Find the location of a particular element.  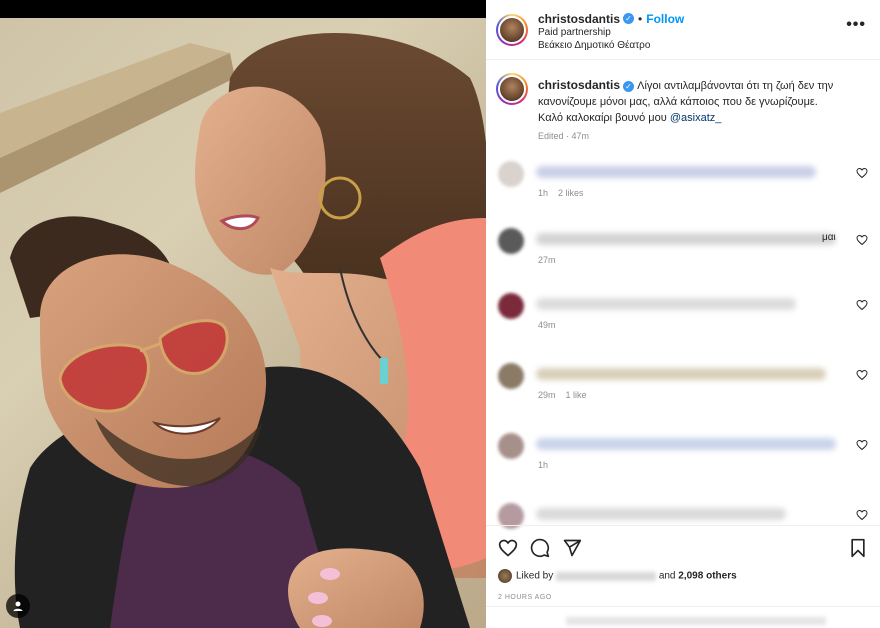

comment-time: 29m is located at coordinates (547, 395).